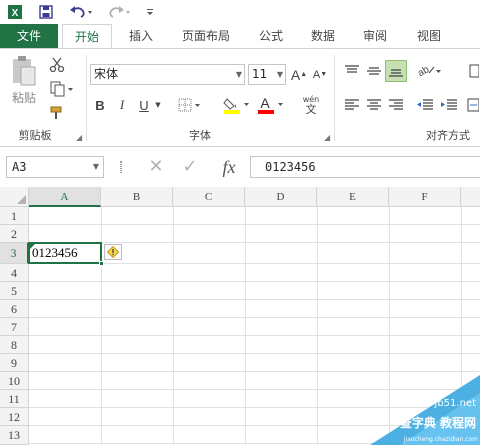  I want to click on enter-icon: ✓, so click(190, 167).